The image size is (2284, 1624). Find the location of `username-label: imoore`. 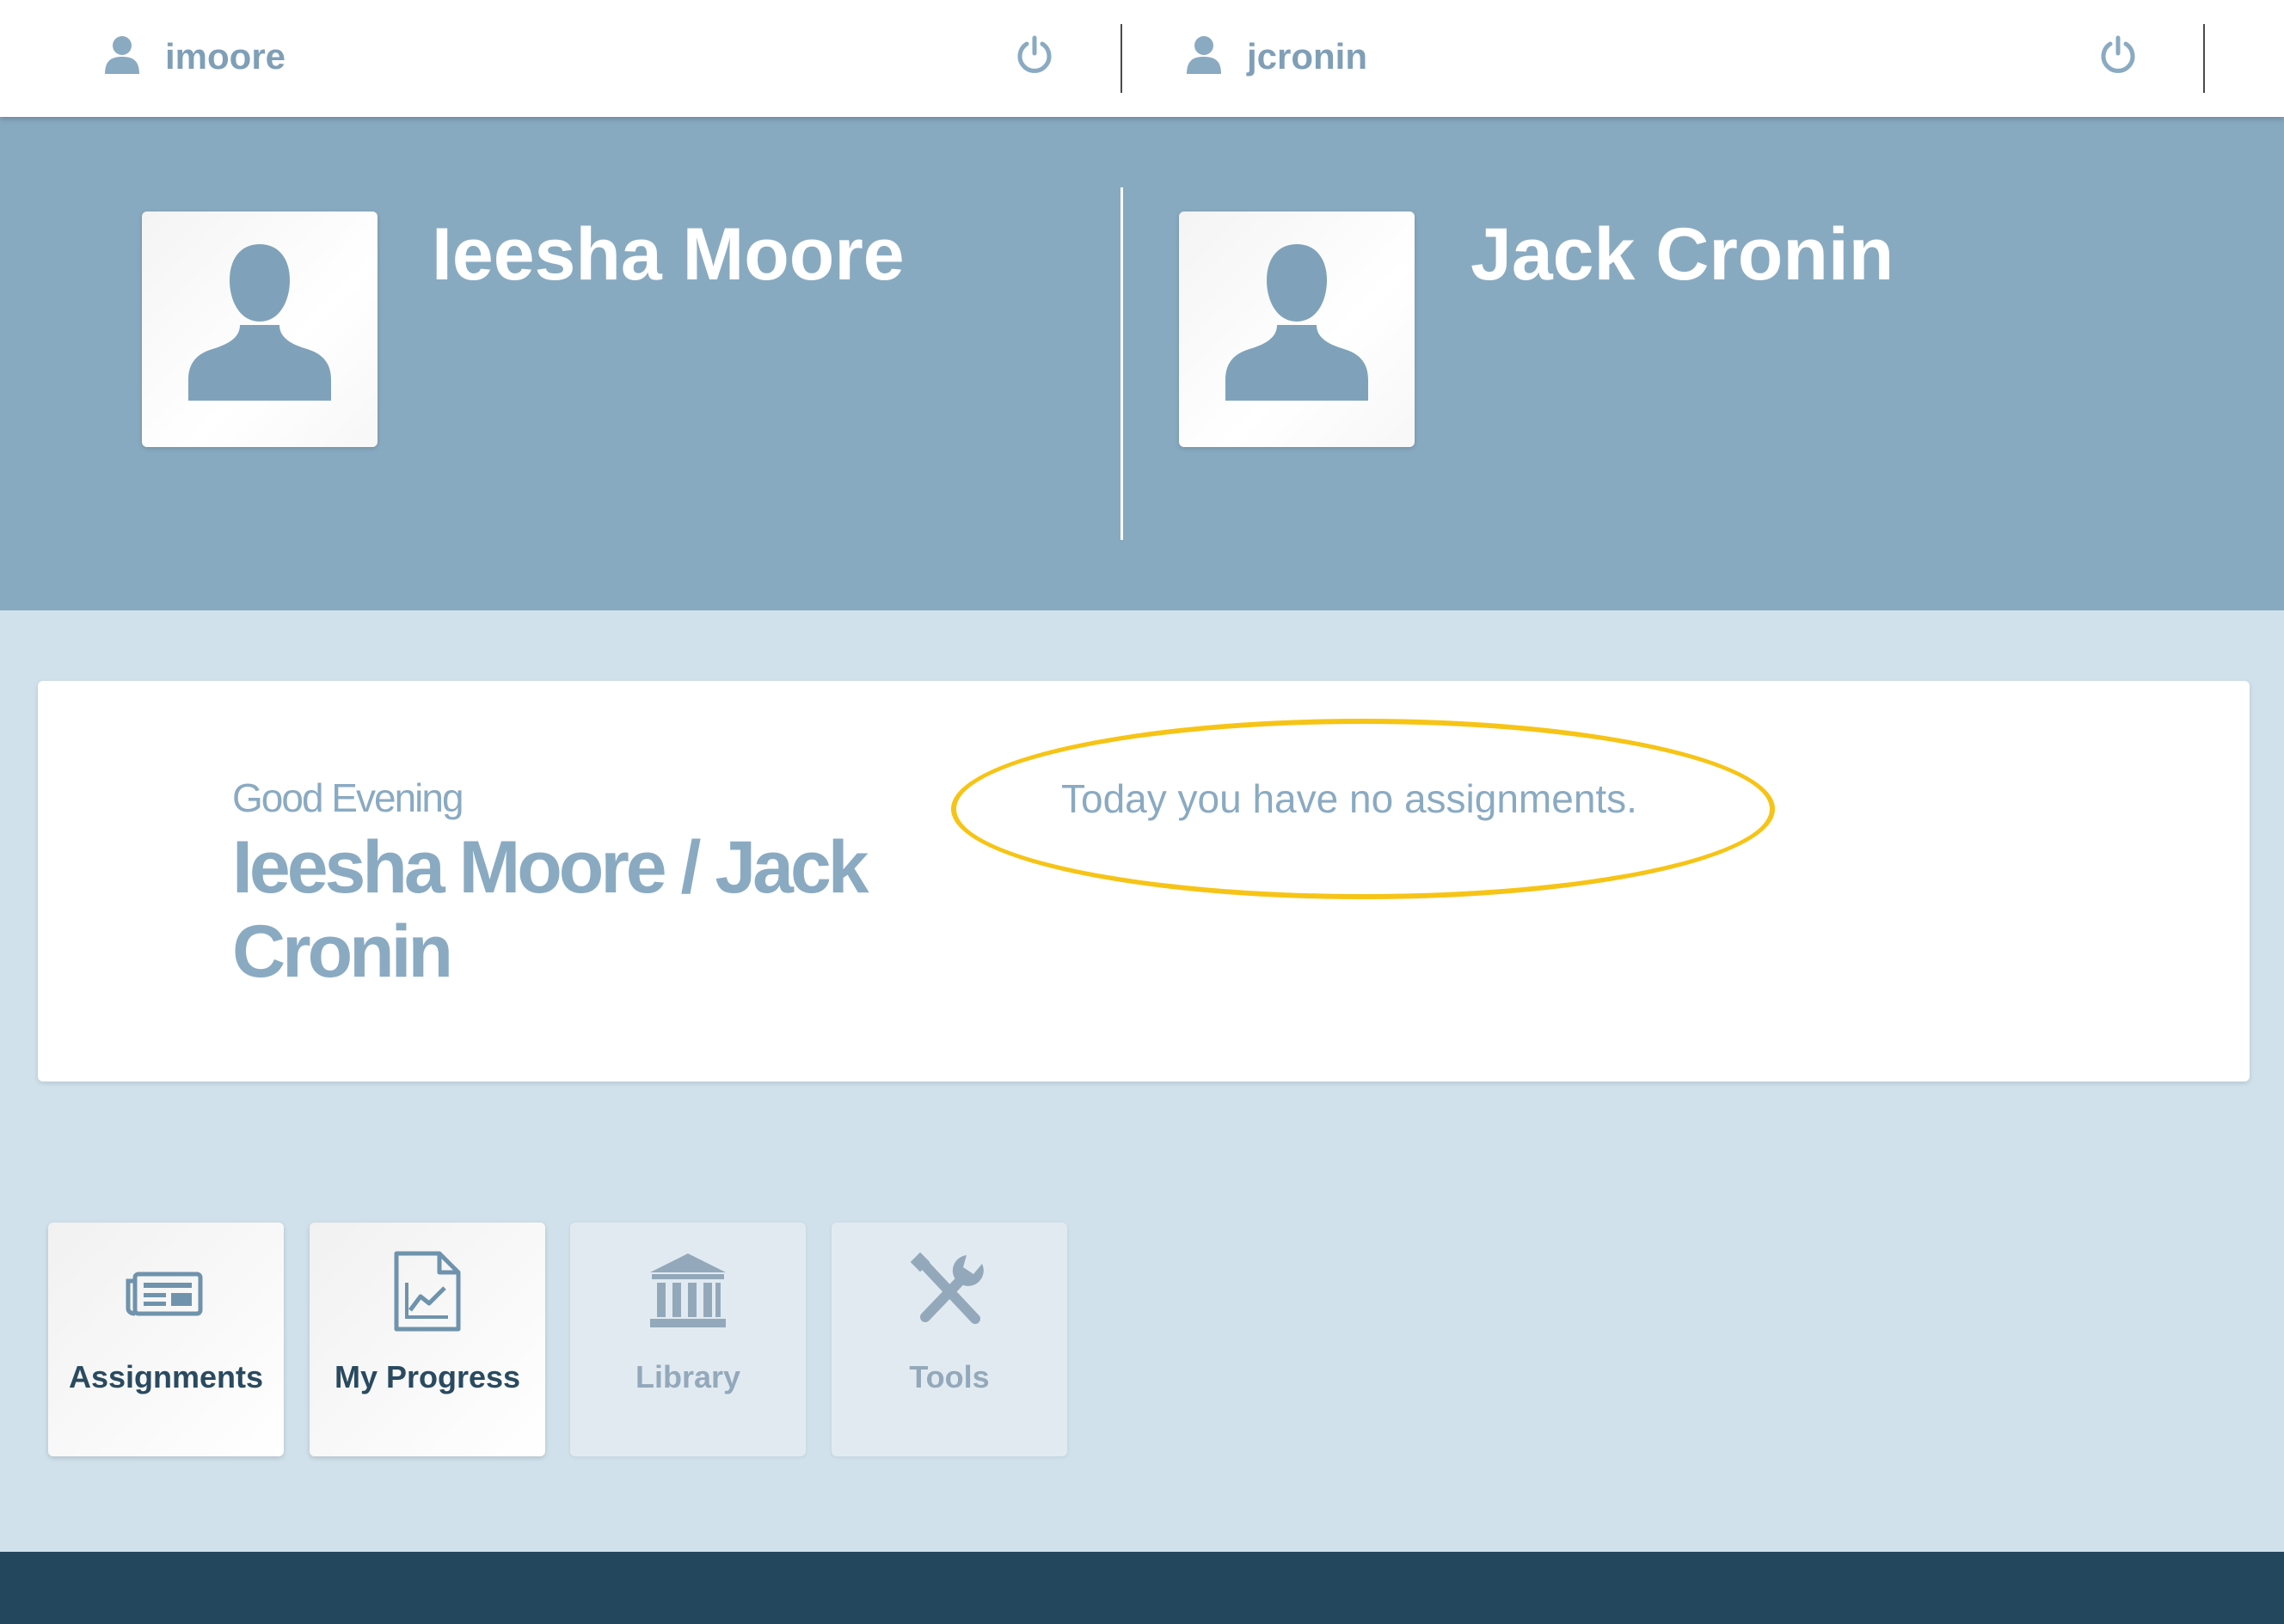

username-label: imoore is located at coordinates (225, 56).